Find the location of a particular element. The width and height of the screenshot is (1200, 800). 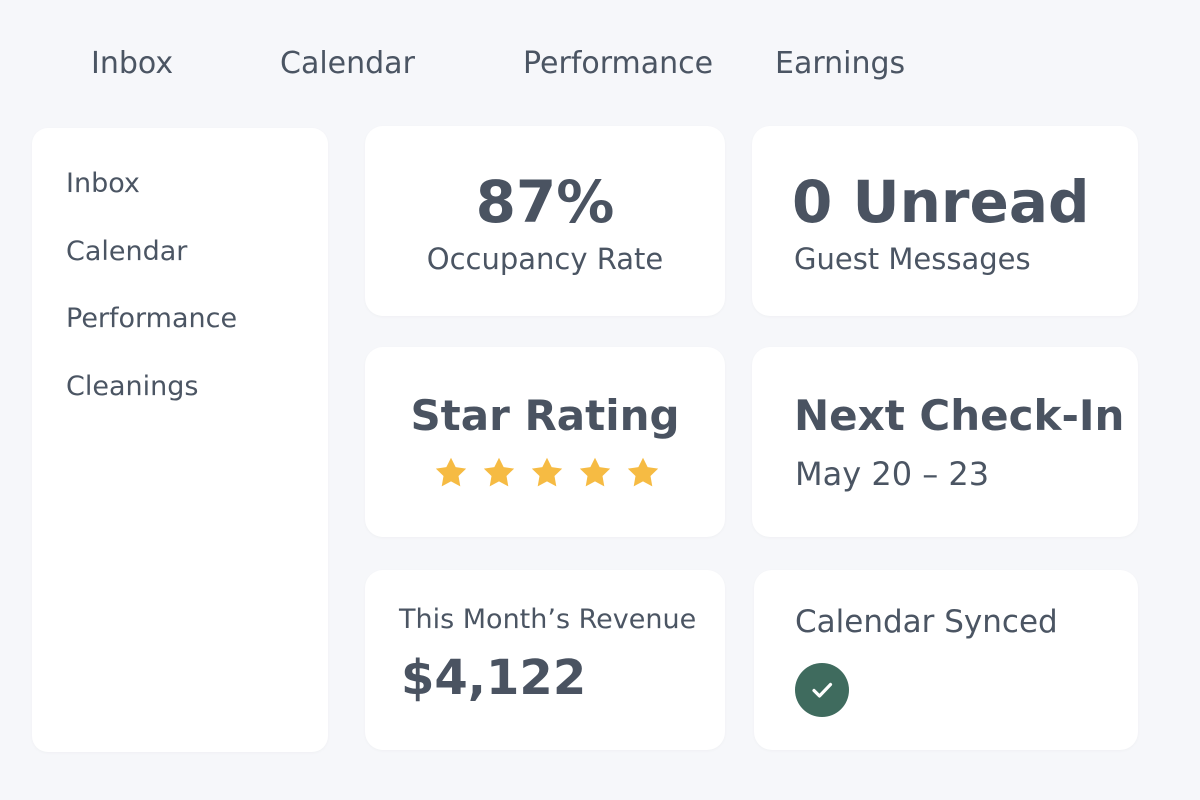

rating-card: Star Rating is located at coordinates (545, 442).